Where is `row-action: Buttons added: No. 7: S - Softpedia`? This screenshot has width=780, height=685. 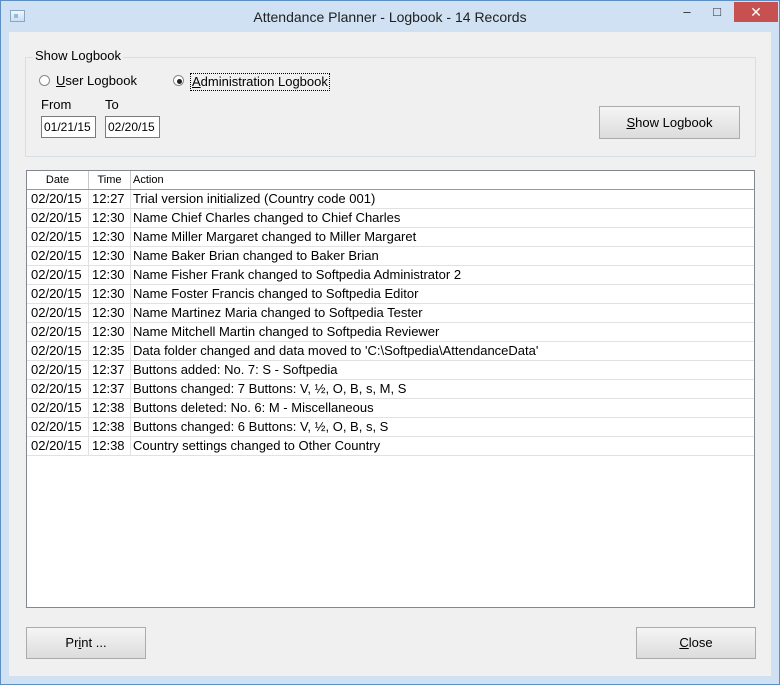
row-action: Buttons added: No. 7: S - Softpedia is located at coordinates (235, 369).